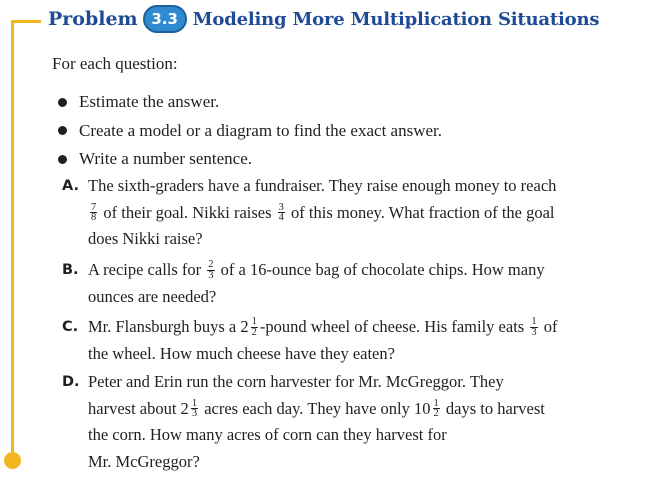 This screenshot has height=478, width=657. Describe the element at coordinates (70, 327) in the screenshot. I see `question-label: C.` at that location.